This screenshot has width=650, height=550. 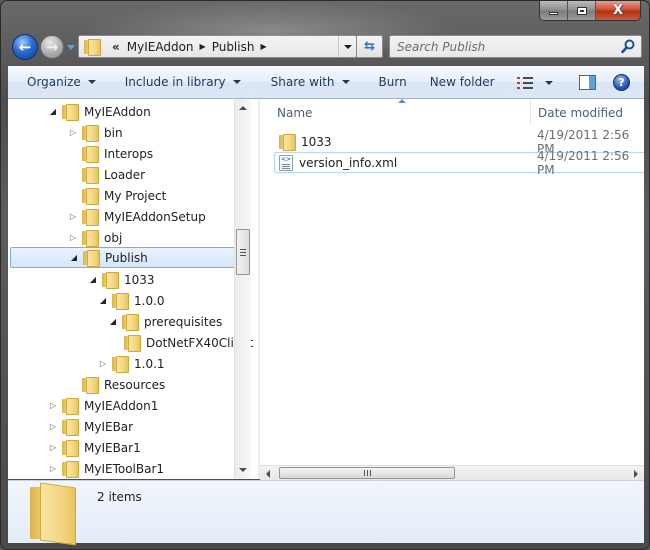 What do you see at coordinates (124, 132) in the screenshot?
I see `tree-item-bin: ▷ bin` at bounding box center [124, 132].